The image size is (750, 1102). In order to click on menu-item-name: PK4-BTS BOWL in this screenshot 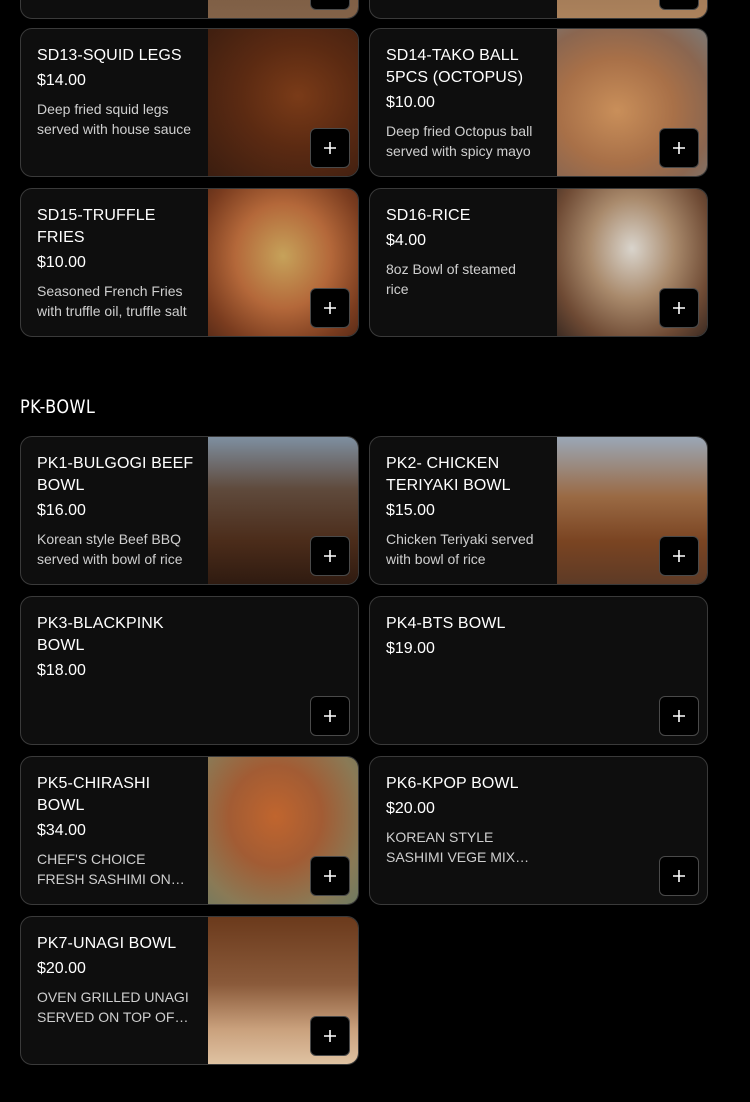, I will do `click(446, 623)`.